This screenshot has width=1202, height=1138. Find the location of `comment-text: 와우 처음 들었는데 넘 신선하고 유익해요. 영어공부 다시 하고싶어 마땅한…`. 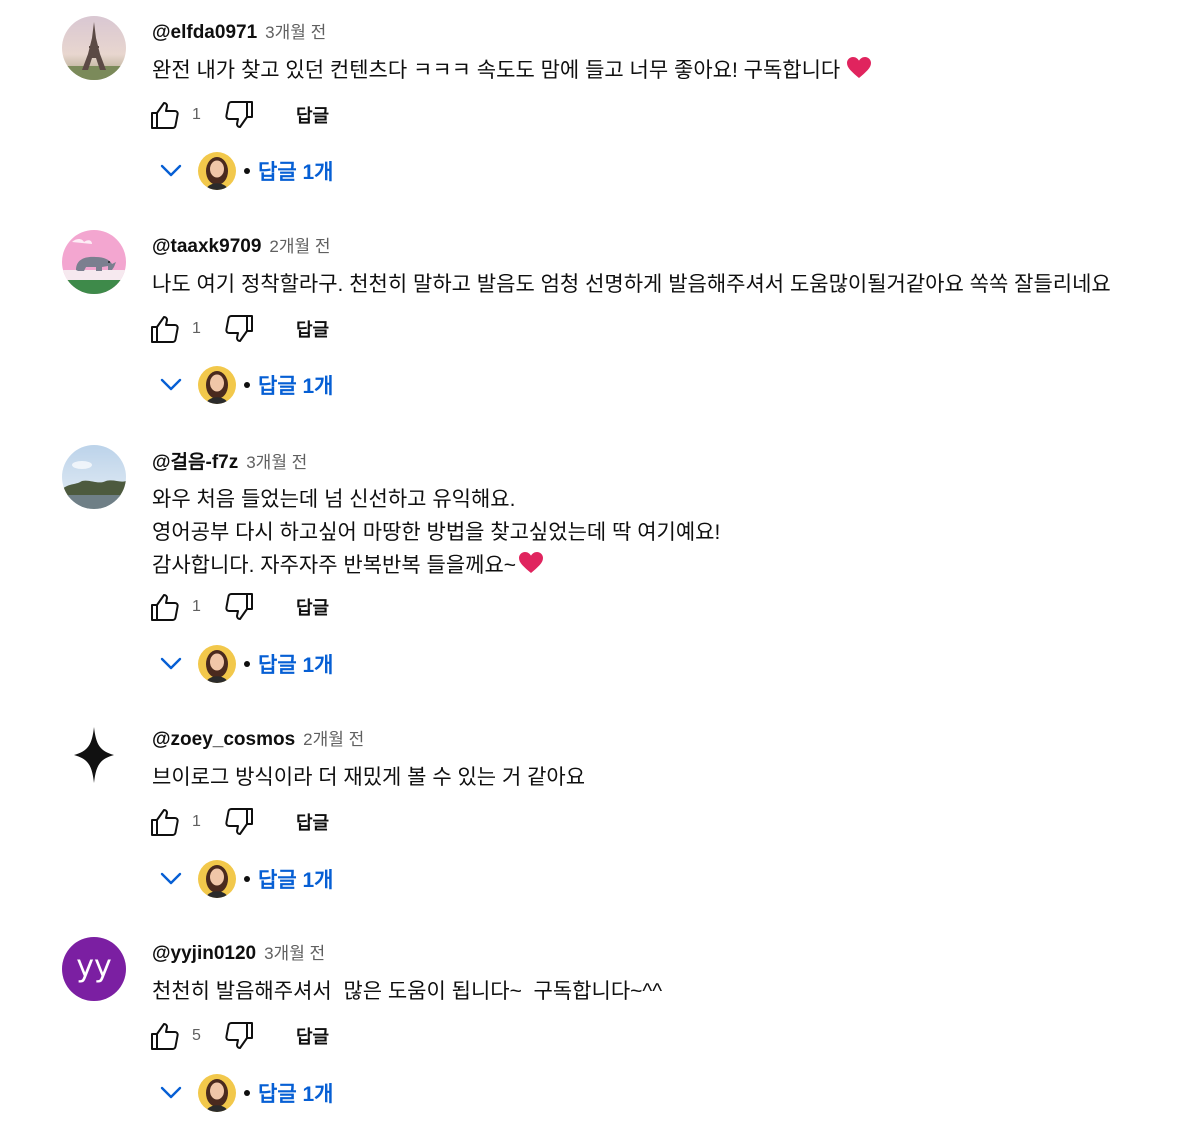

comment-text: 와우 처음 들었는데 넘 신선하고 유익해요. 영어공부 다시 하고싶어 마땅한… is located at coordinates (436, 532).